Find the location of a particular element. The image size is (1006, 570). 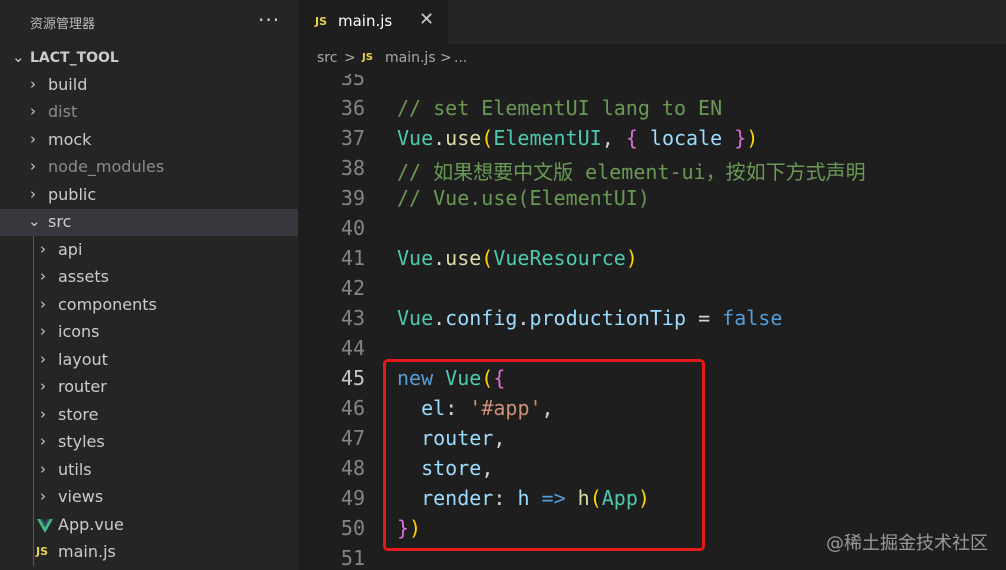

code-line: 39 // Vue.use(ElementUI) is located at coordinates (652, 199).